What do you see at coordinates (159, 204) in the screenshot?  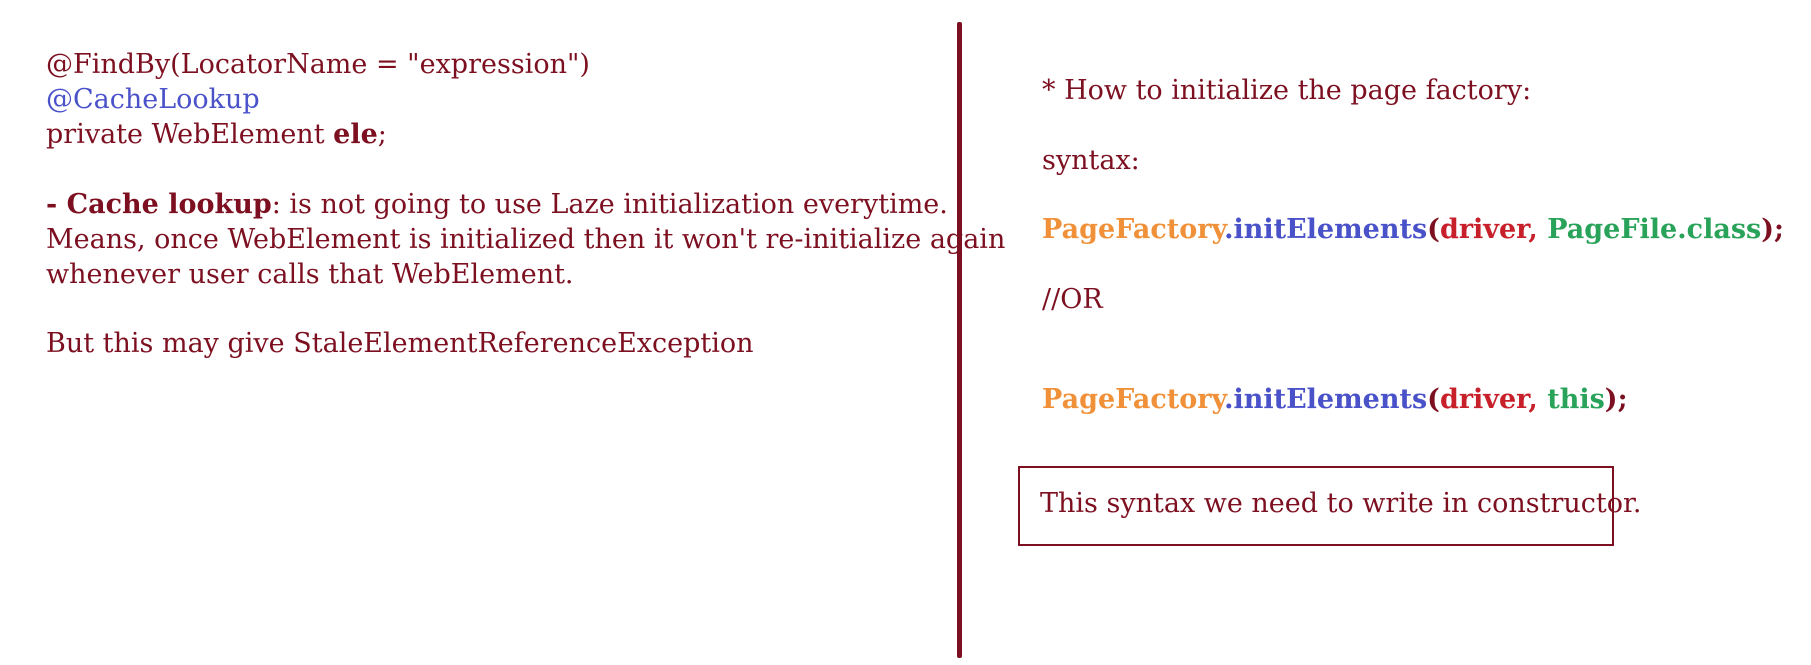 I see `cache-lookup-term: - Cache lookup` at bounding box center [159, 204].